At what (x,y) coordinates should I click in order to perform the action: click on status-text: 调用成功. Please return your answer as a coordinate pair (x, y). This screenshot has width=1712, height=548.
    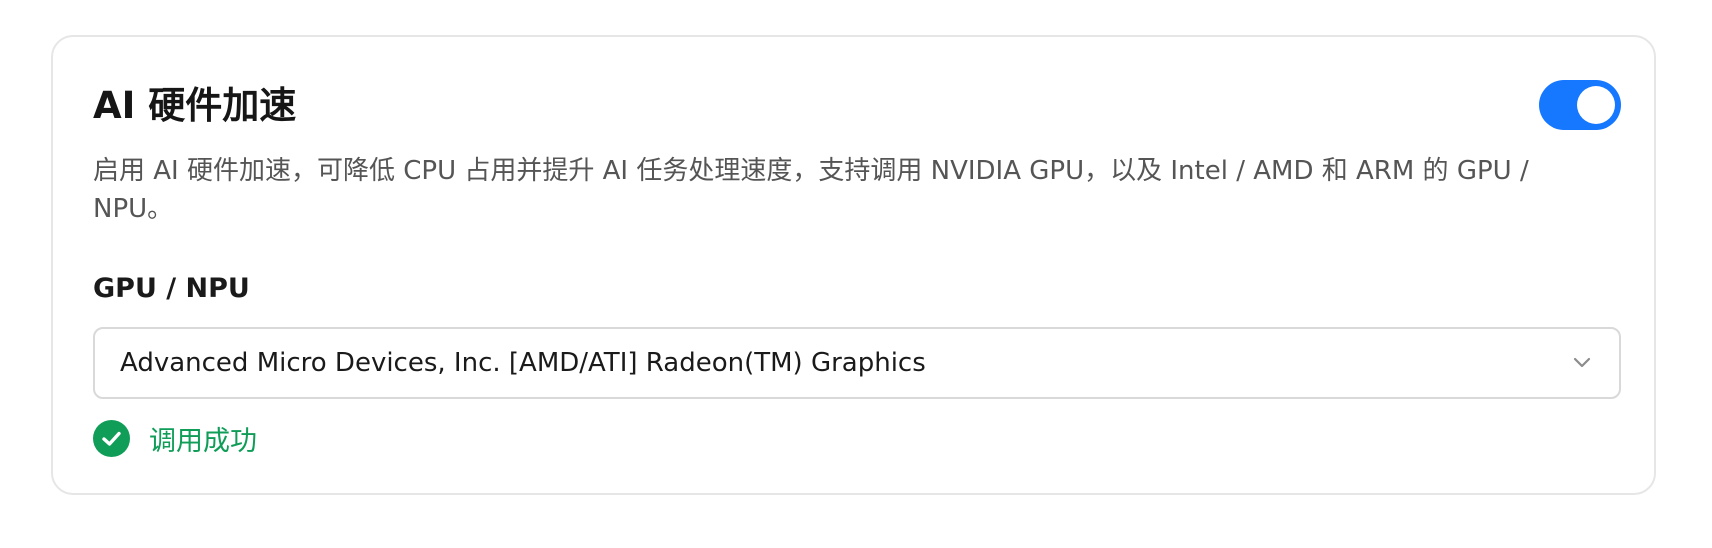
    Looking at the image, I should click on (203, 441).